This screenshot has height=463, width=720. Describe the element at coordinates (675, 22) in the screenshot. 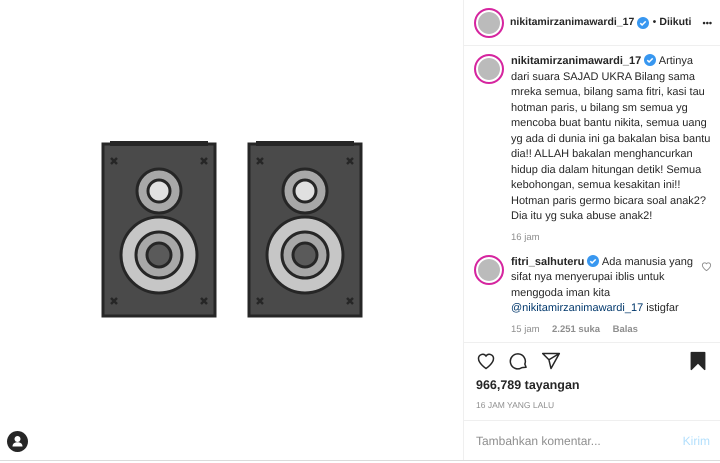

I see `follow-status-button: Diikuti` at that location.